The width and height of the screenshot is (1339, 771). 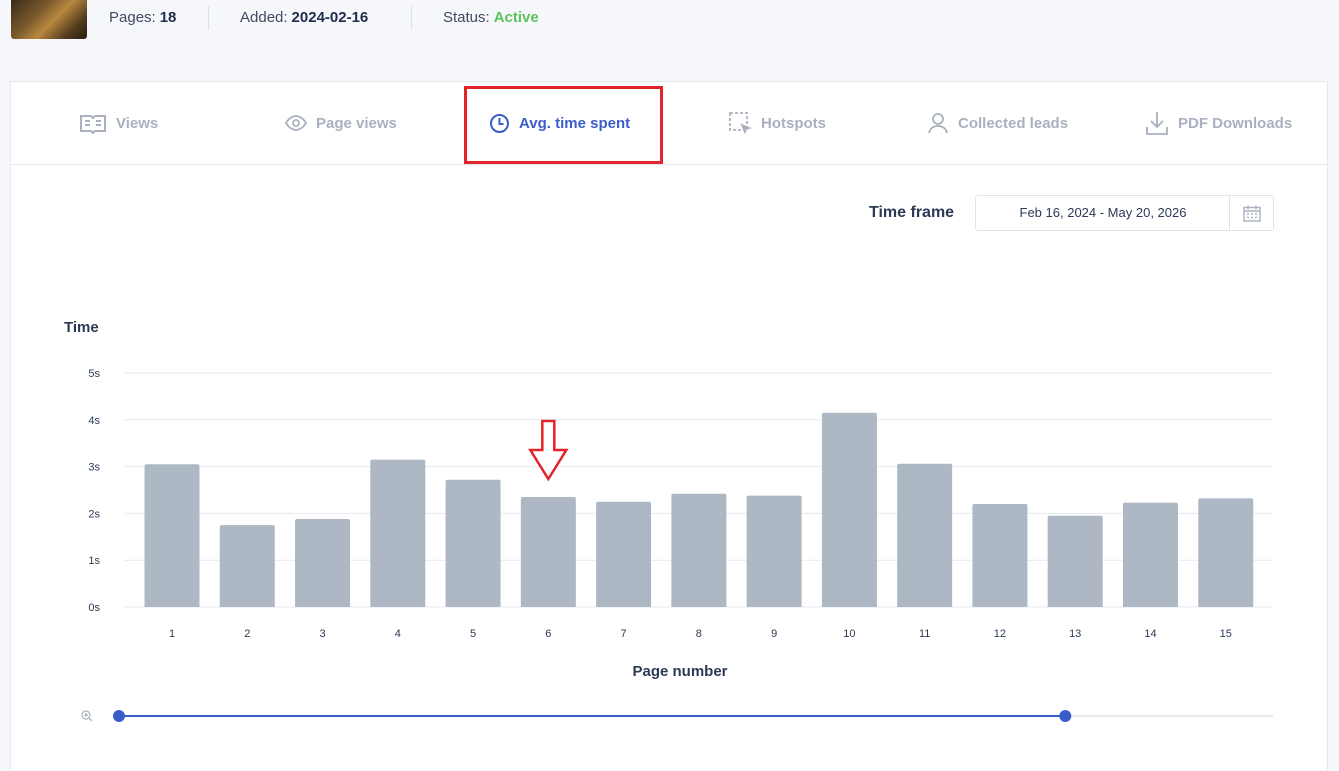 What do you see at coordinates (1000, 634) in the screenshot?
I see `x-tick-label: 12` at bounding box center [1000, 634].